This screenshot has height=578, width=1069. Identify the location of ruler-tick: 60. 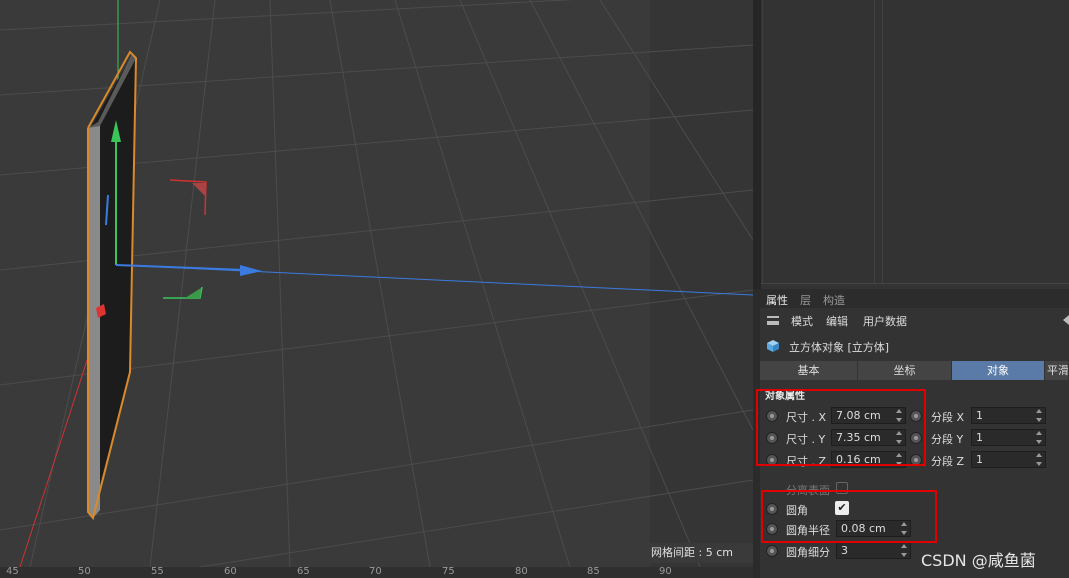
(230, 571).